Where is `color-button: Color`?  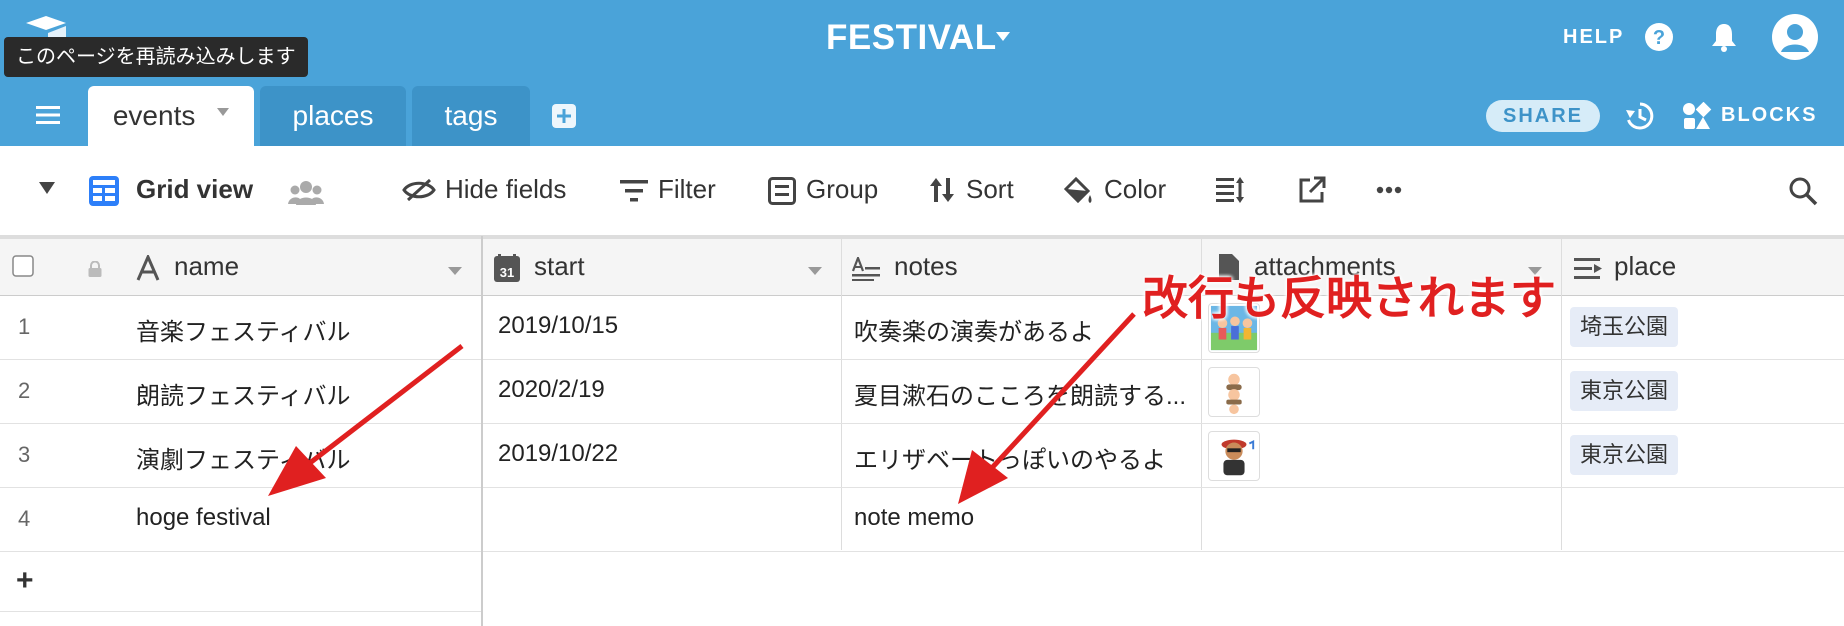 color-button: Color is located at coordinates (1135, 189).